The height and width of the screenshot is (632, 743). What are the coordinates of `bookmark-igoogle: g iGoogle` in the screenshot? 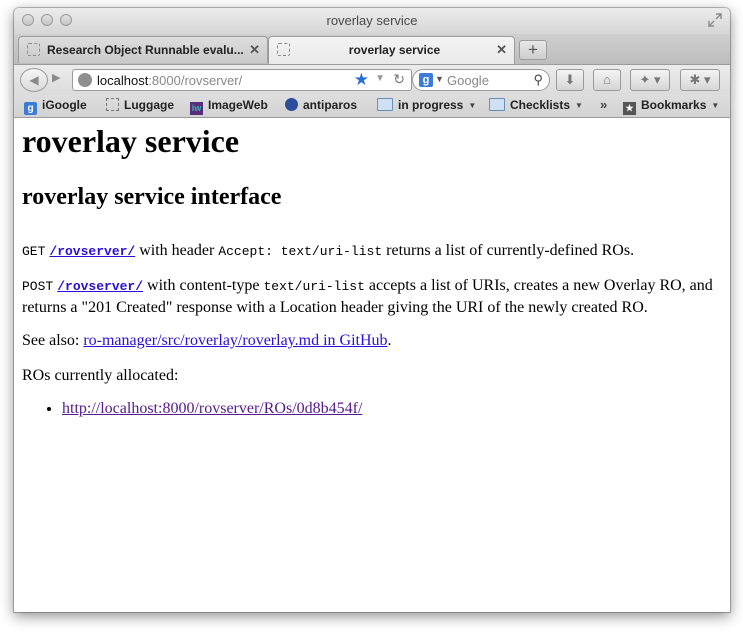 It's located at (55, 106).